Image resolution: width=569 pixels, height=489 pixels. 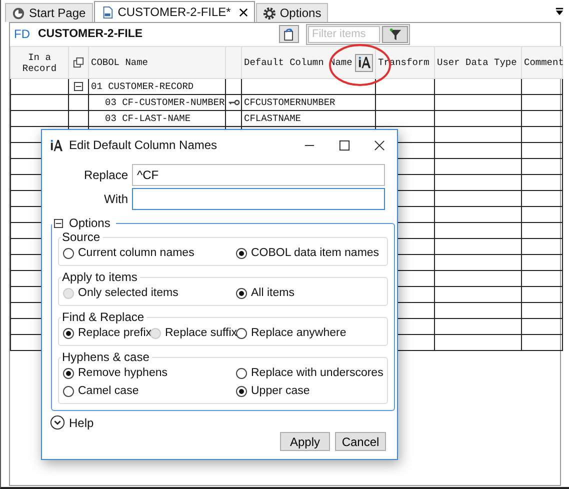 What do you see at coordinates (272, 293) in the screenshot?
I see `radio-label: All items` at bounding box center [272, 293].